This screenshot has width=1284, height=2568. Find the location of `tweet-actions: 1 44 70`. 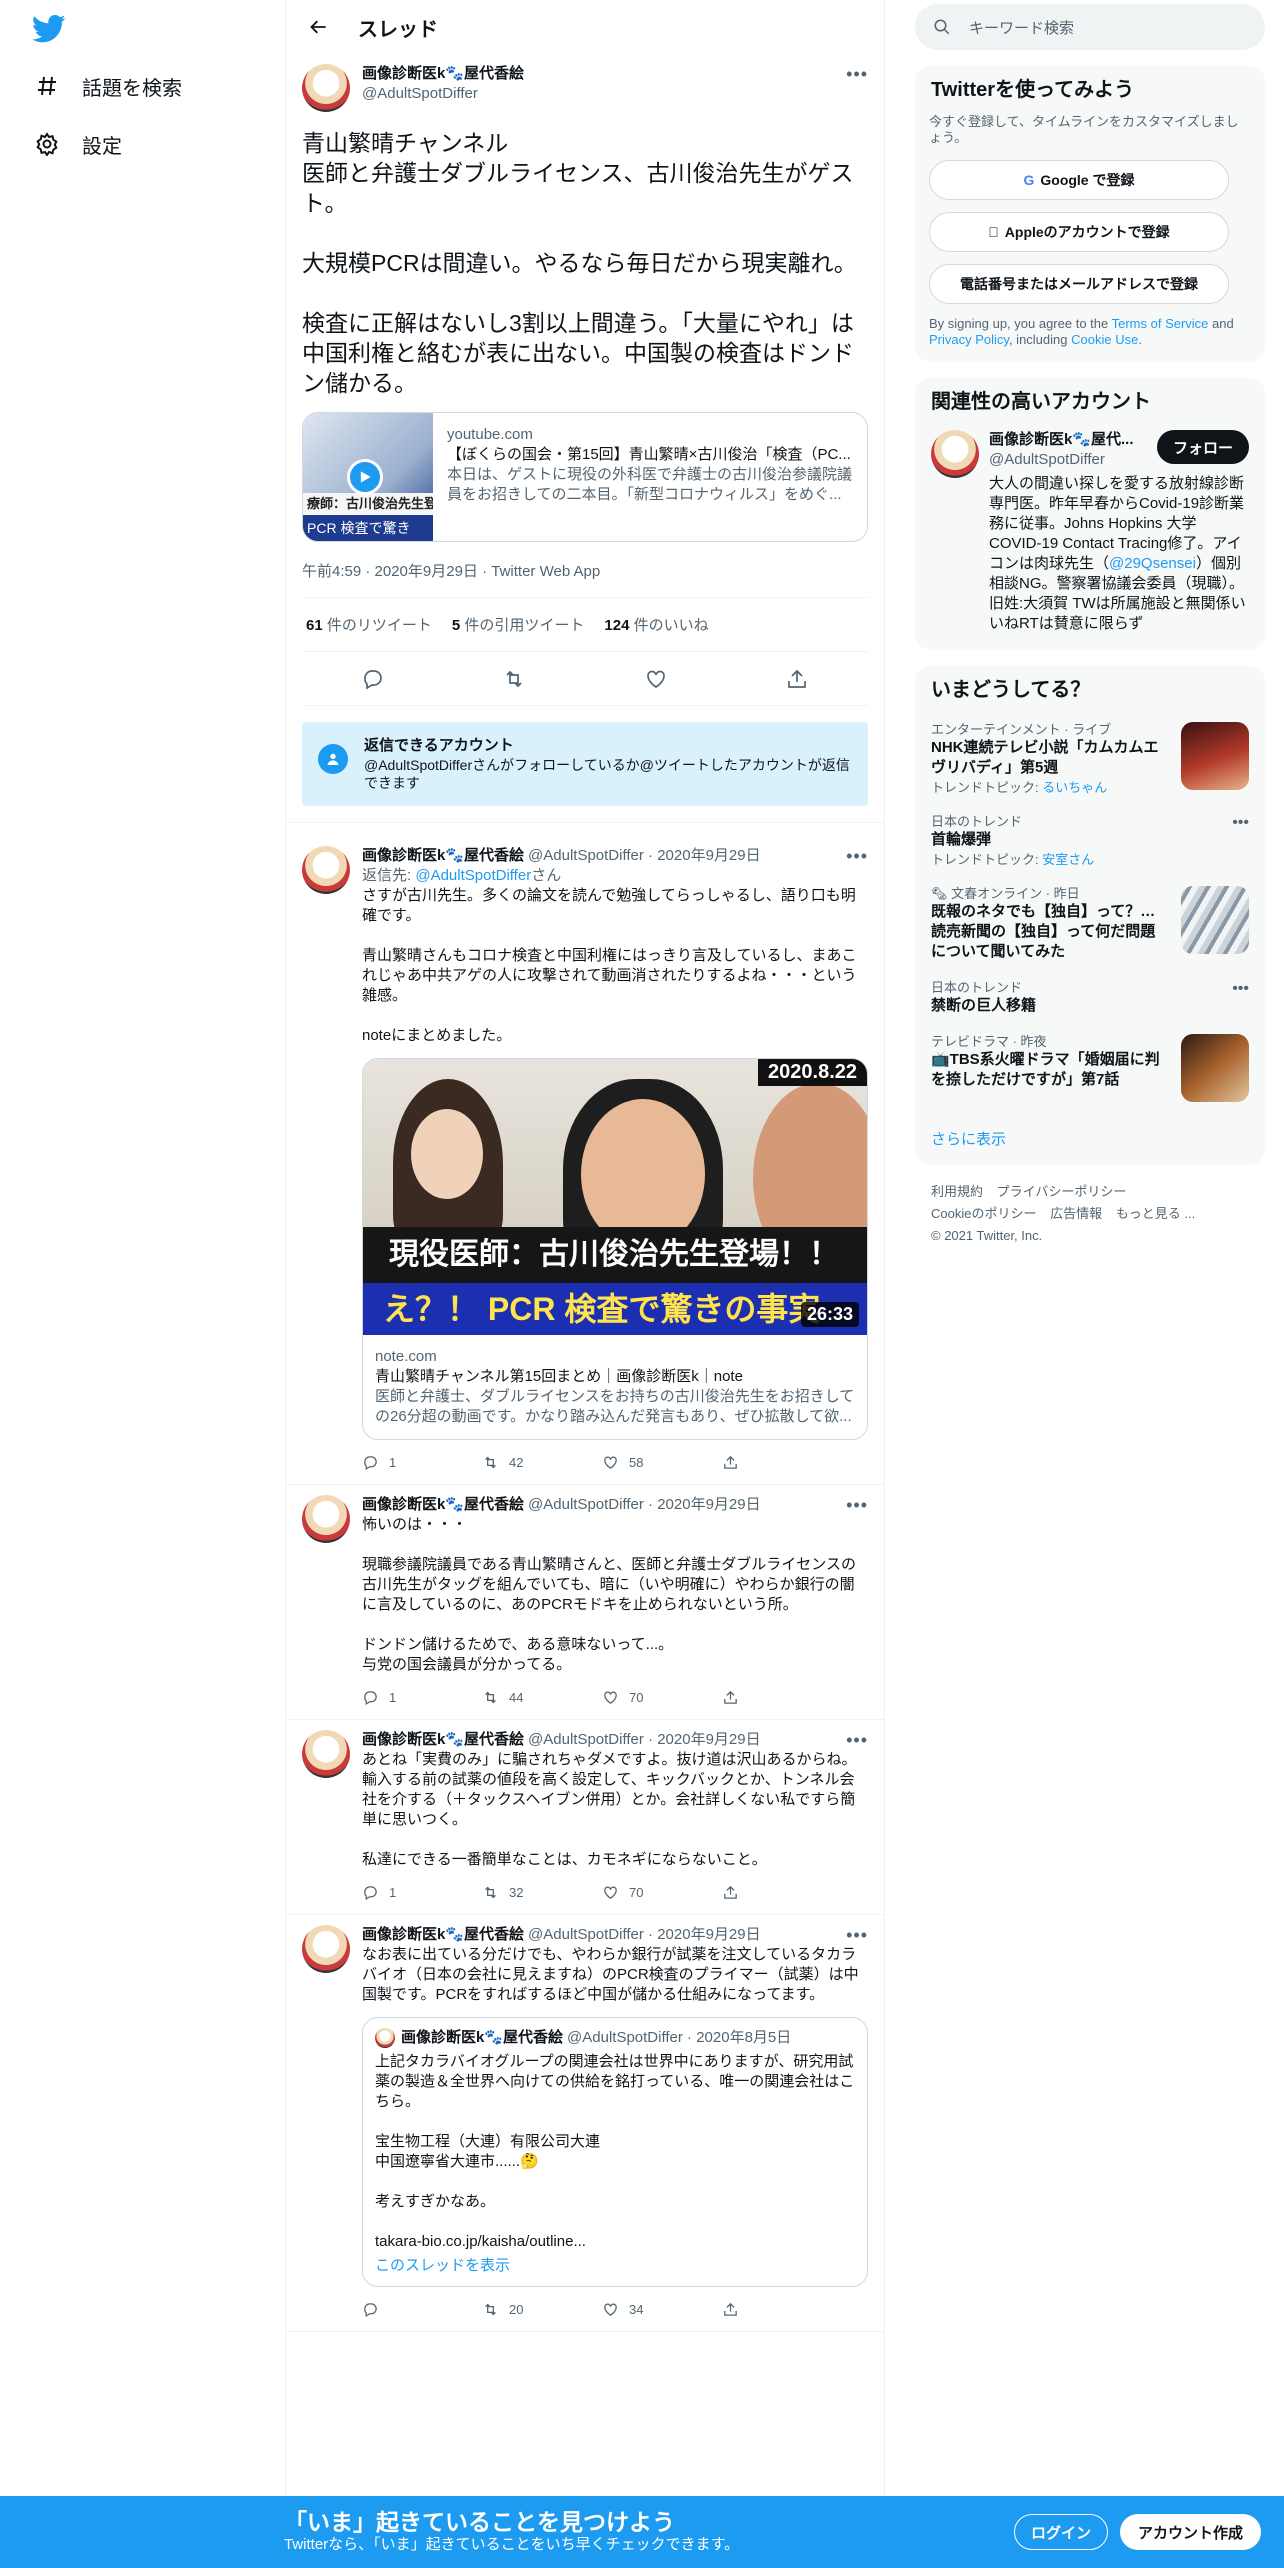

tweet-actions: 1 44 70 is located at coordinates (615, 1697).